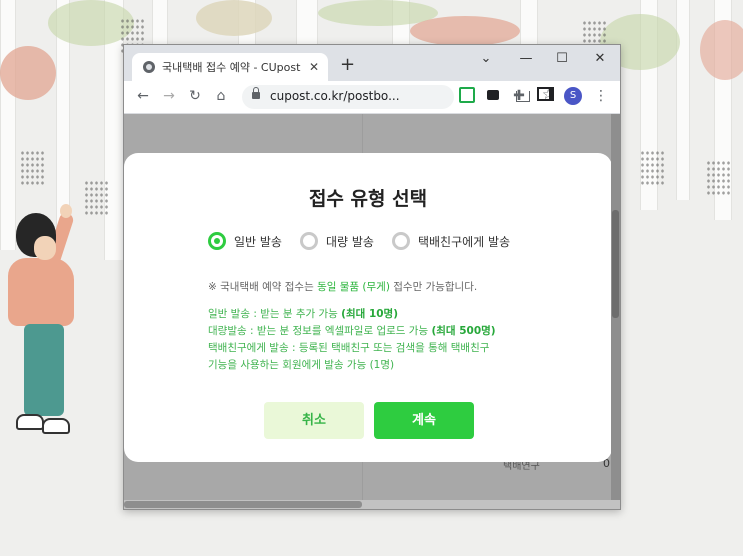  I want to click on tab-title: 국내택배 접수 예약 - CUpost, so click(231, 67).